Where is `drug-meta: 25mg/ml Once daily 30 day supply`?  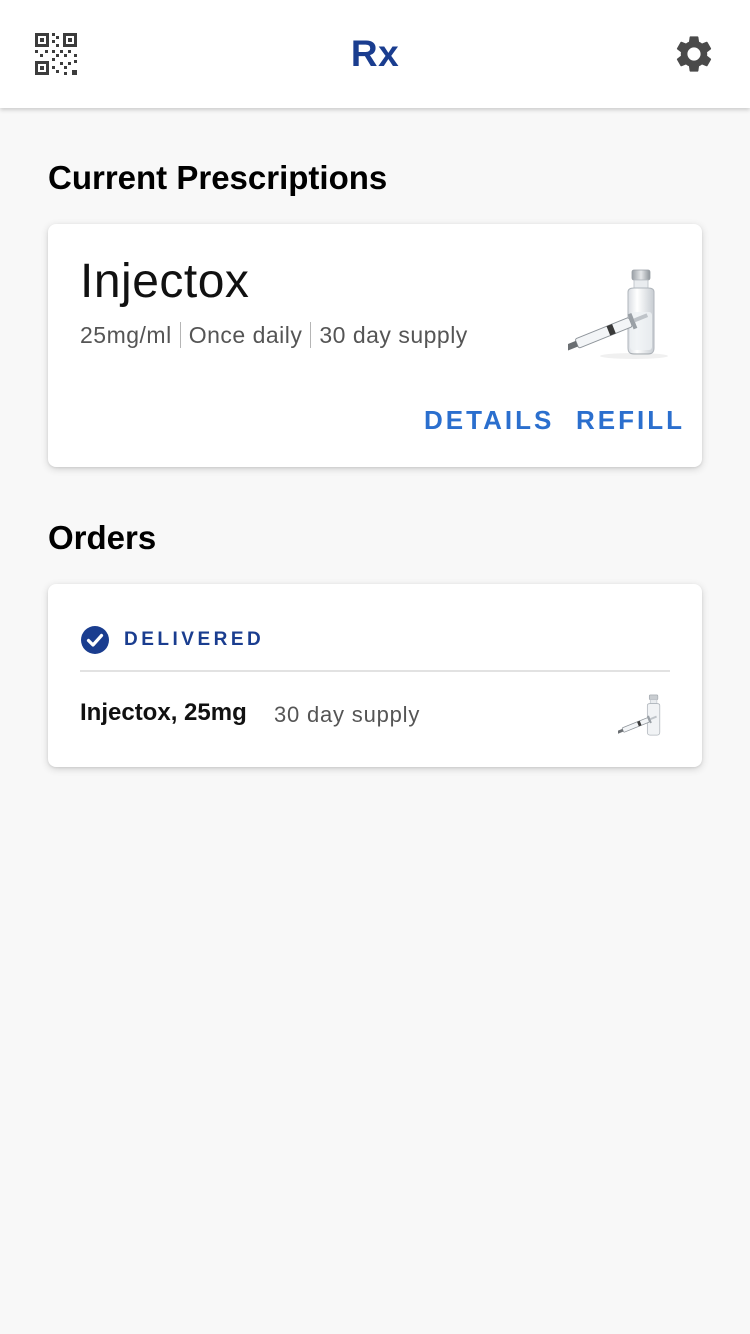 drug-meta: 25mg/ml Once daily 30 day supply is located at coordinates (274, 335).